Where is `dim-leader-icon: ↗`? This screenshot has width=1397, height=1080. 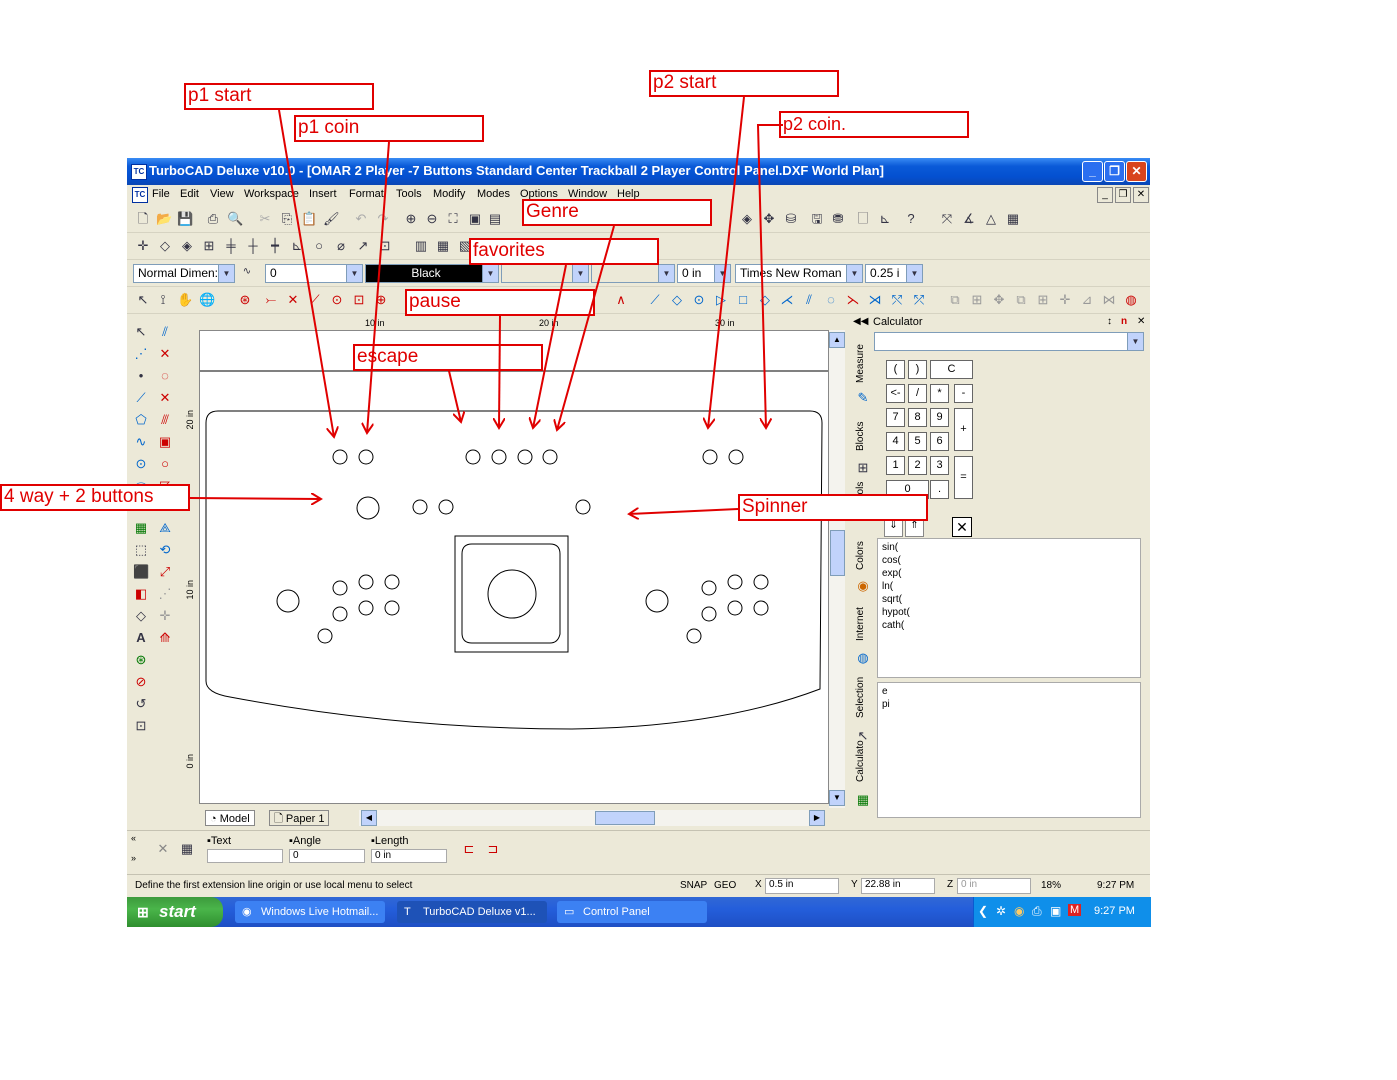 dim-leader-icon: ↗ is located at coordinates (363, 246).